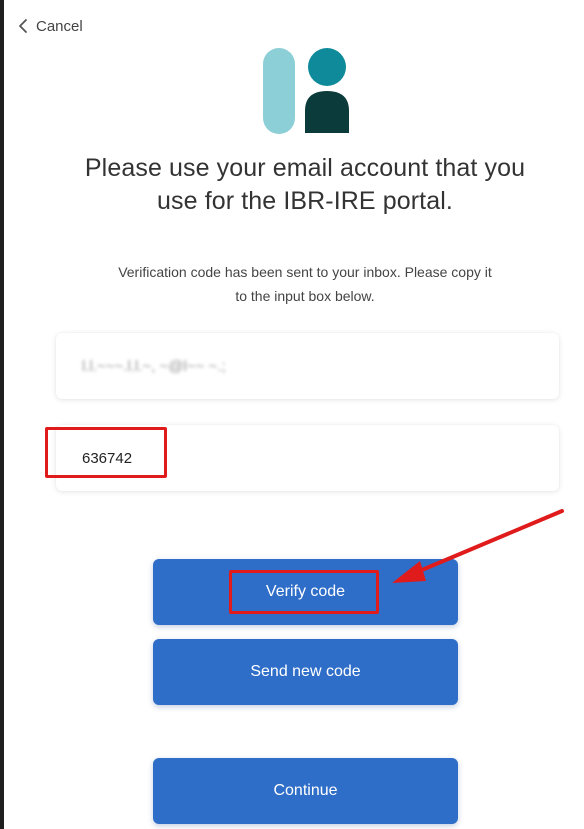  I want to click on send-new-code-label: Send new code, so click(305, 671).